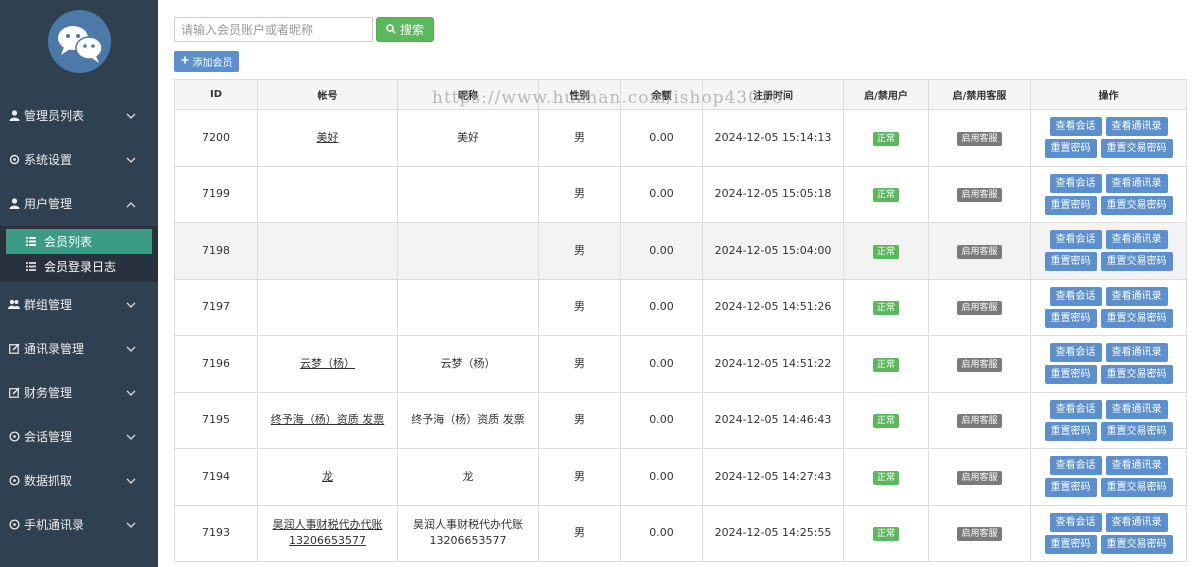 The height and width of the screenshot is (567, 1200). I want to click on sidebar-item-system-settings: 系统设置, so click(79, 159).